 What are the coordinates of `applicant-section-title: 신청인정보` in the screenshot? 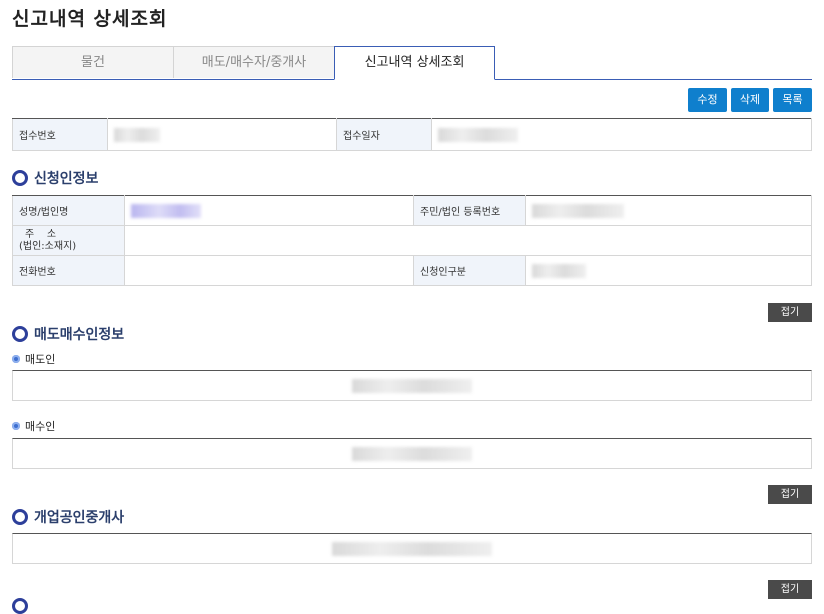 It's located at (55, 178).